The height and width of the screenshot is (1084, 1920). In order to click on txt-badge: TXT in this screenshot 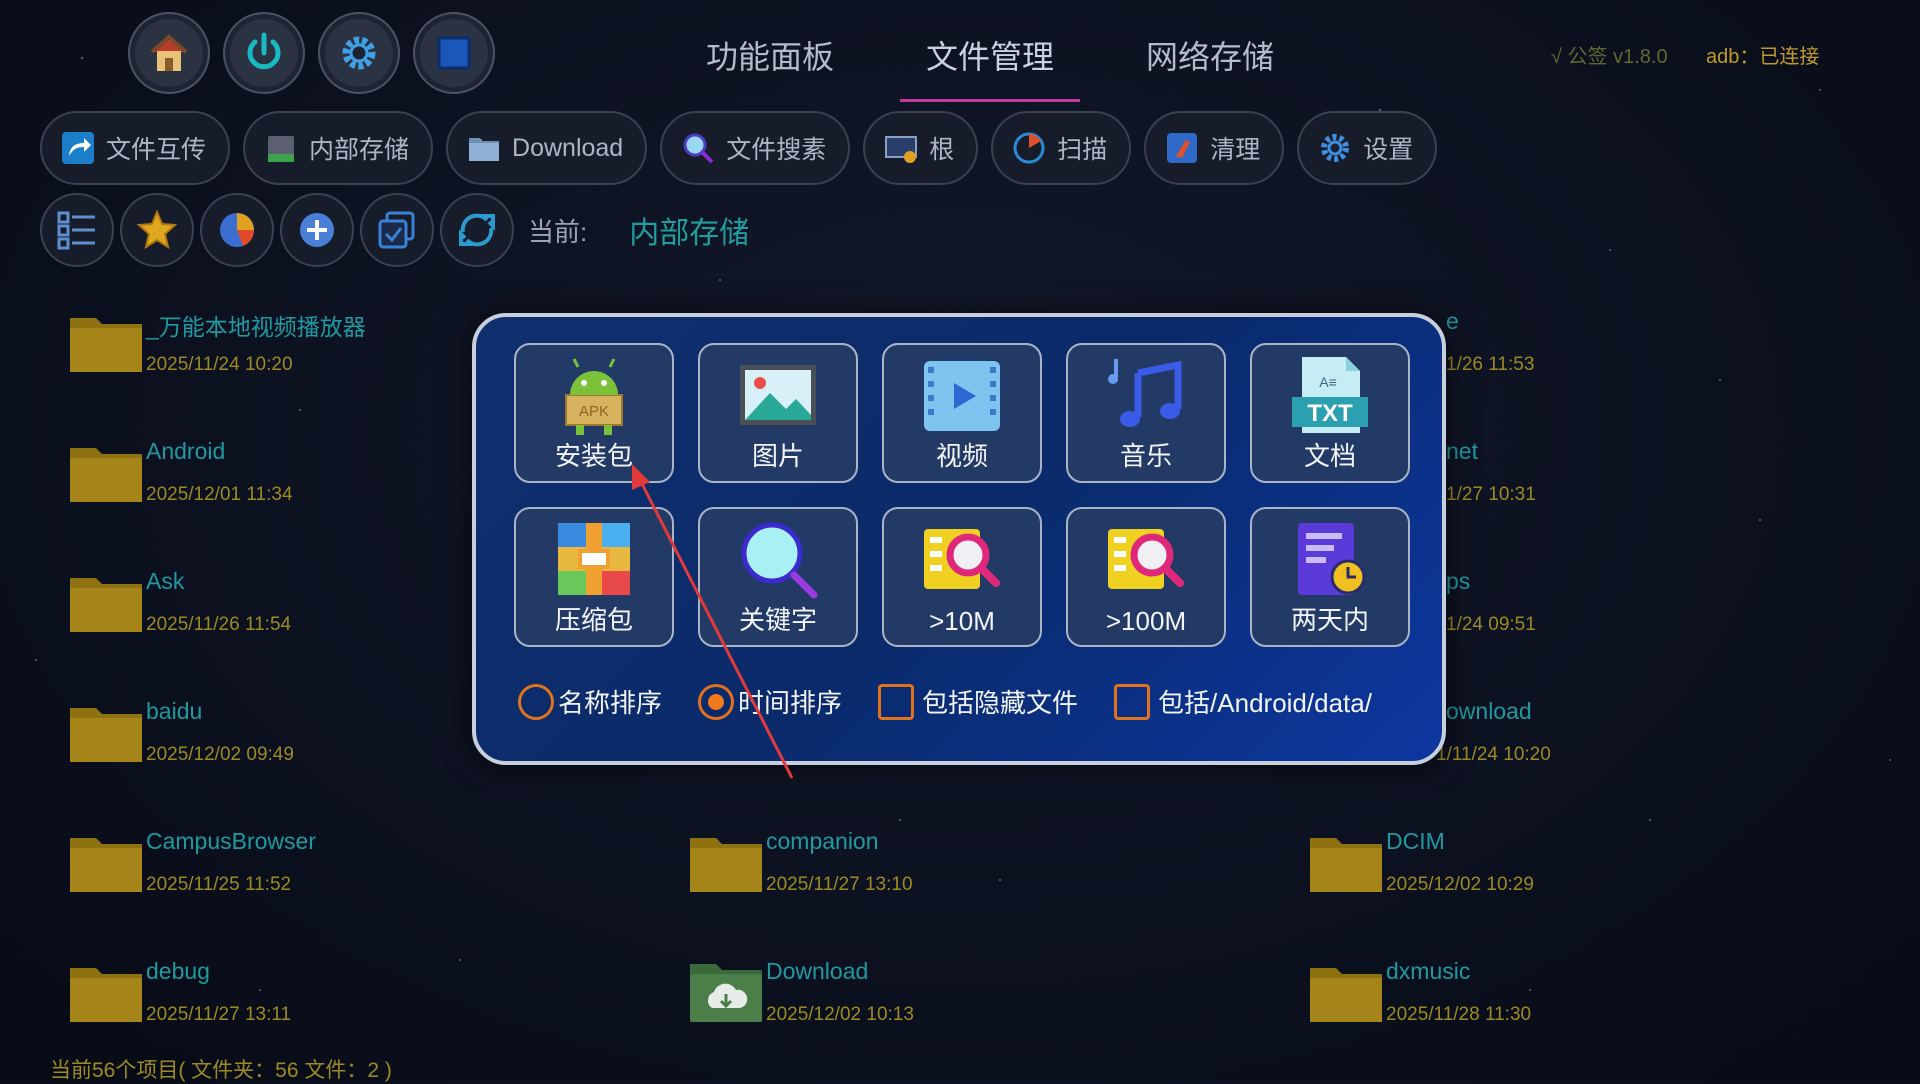, I will do `click(1330, 413)`.